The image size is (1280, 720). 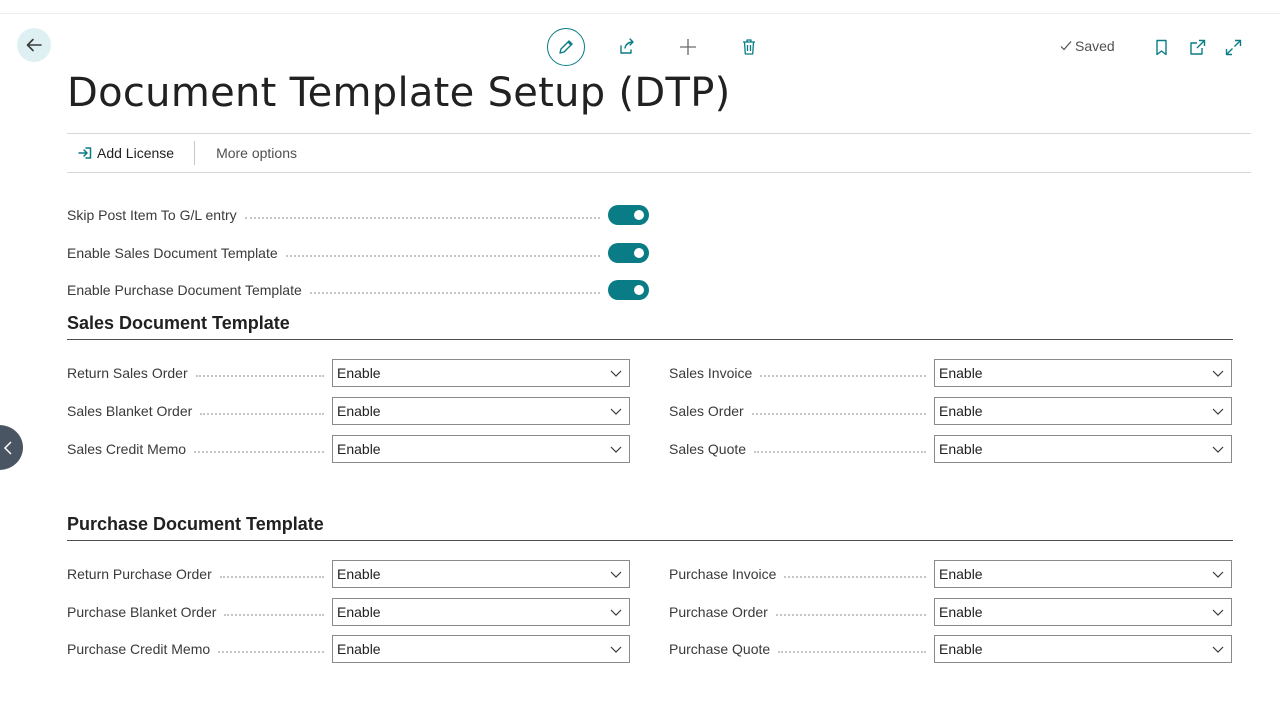 I want to click on new-button, so click(x=688, y=47).